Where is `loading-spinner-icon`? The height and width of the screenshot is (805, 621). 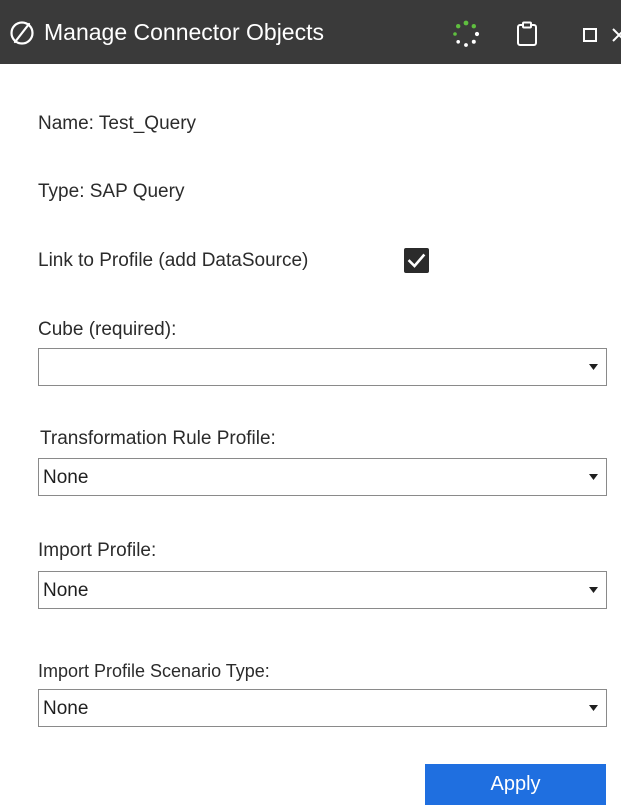 loading-spinner-icon is located at coordinates (466, 33).